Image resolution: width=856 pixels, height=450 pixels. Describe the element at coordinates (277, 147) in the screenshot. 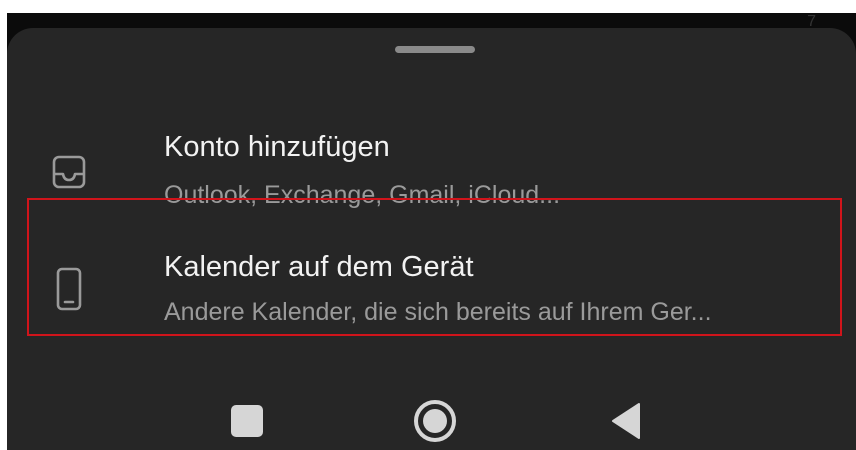

I see `add-account-title: Konto hinzufügen` at that location.